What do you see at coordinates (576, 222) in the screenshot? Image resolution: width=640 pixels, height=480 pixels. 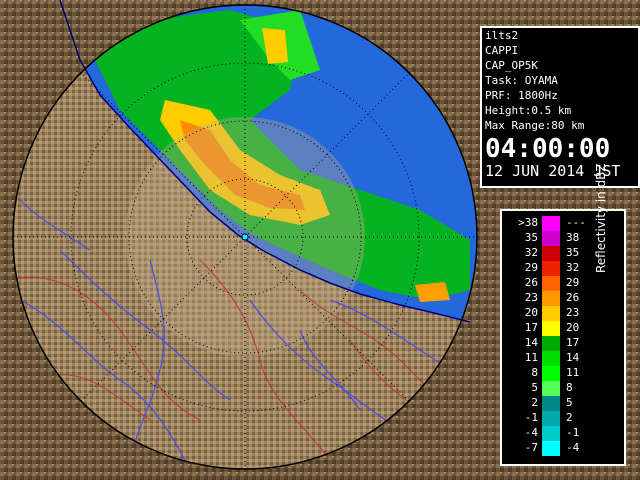 I see `legend-high: ---` at bounding box center [576, 222].